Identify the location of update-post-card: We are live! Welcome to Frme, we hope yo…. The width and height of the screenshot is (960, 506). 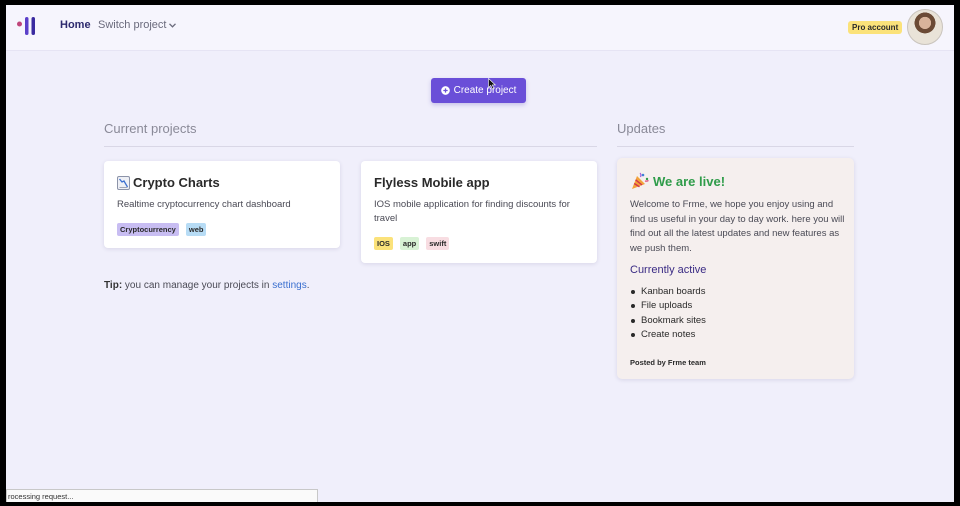
(735, 268).